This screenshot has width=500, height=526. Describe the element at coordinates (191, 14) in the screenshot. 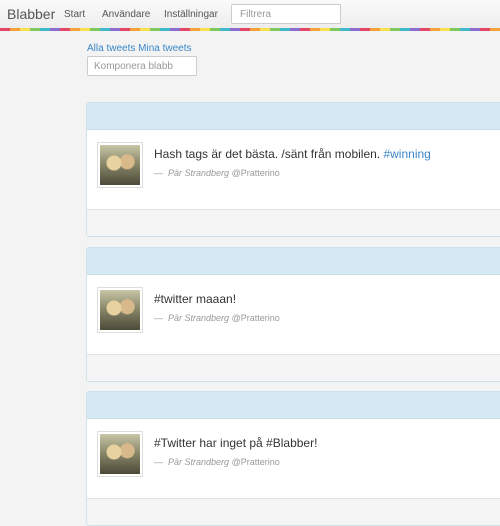

I see `nav-link-settings: Inställningar` at that location.